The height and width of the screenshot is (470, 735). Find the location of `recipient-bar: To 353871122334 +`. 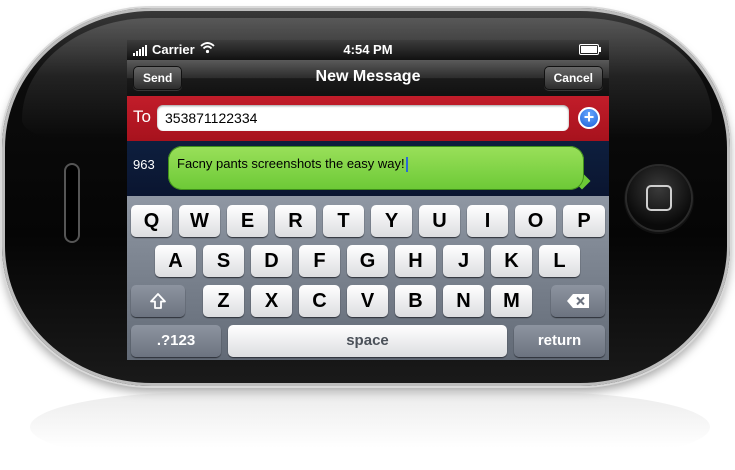

recipient-bar: To 353871122334 + is located at coordinates (368, 118).